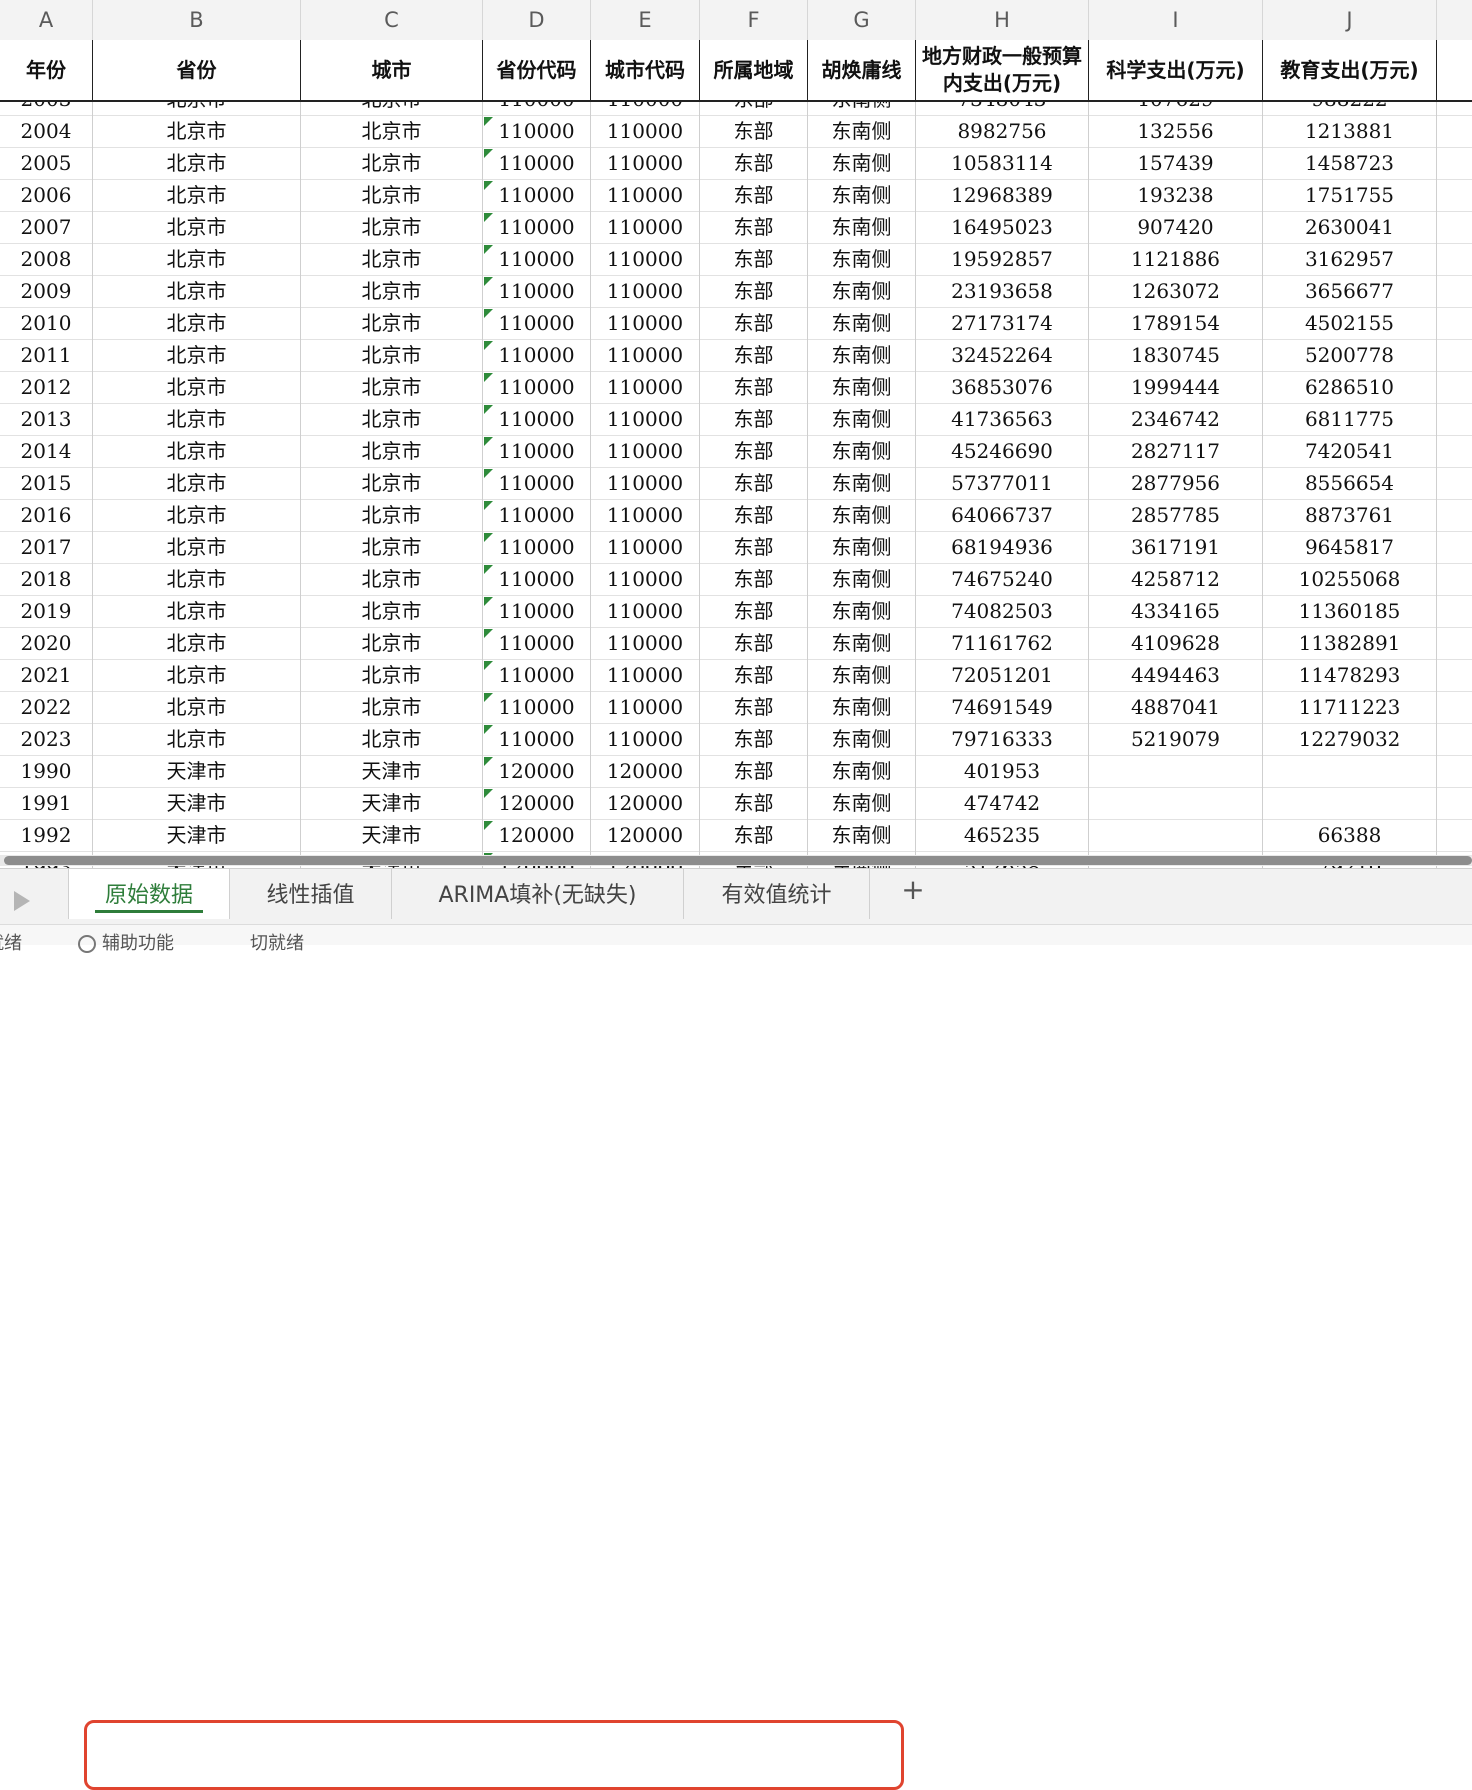 Image resolution: width=1472 pixels, height=1790 pixels. What do you see at coordinates (754, 20) in the screenshot?
I see `column-letter-f: F` at bounding box center [754, 20].